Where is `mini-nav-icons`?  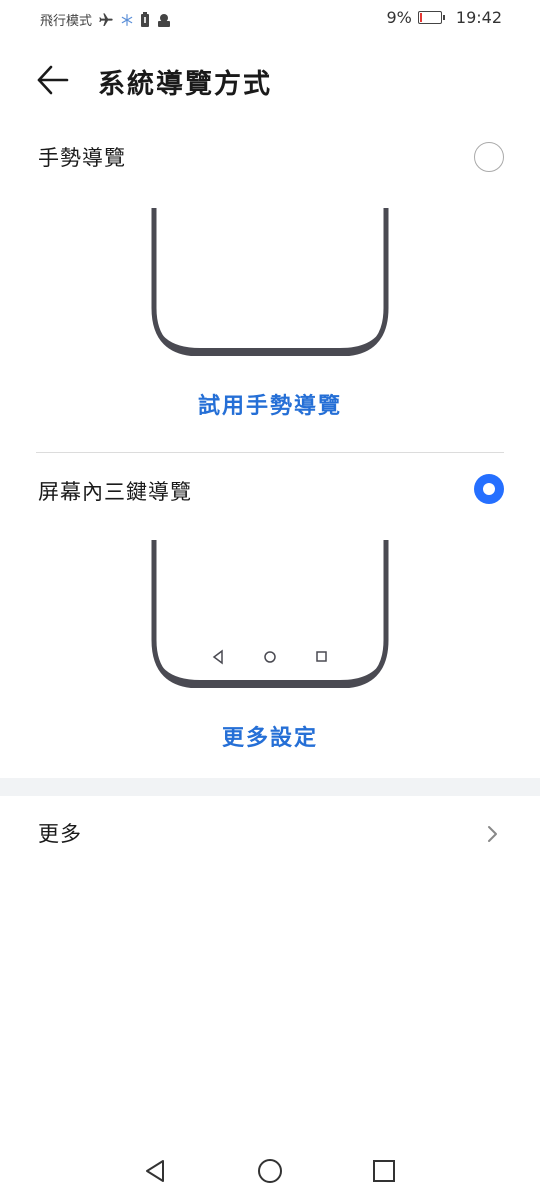
mini-nav-icons is located at coordinates (269, 657).